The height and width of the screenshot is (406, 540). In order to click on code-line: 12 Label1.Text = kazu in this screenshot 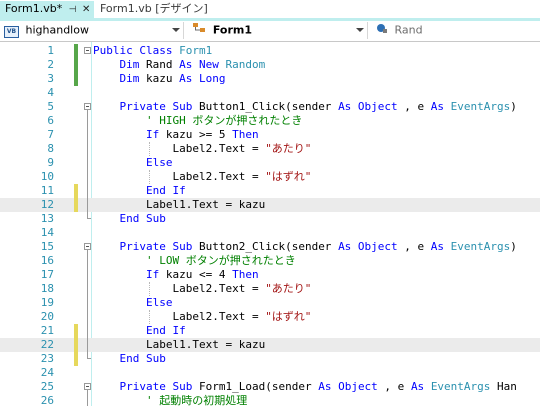, I will do `click(270, 205)`.